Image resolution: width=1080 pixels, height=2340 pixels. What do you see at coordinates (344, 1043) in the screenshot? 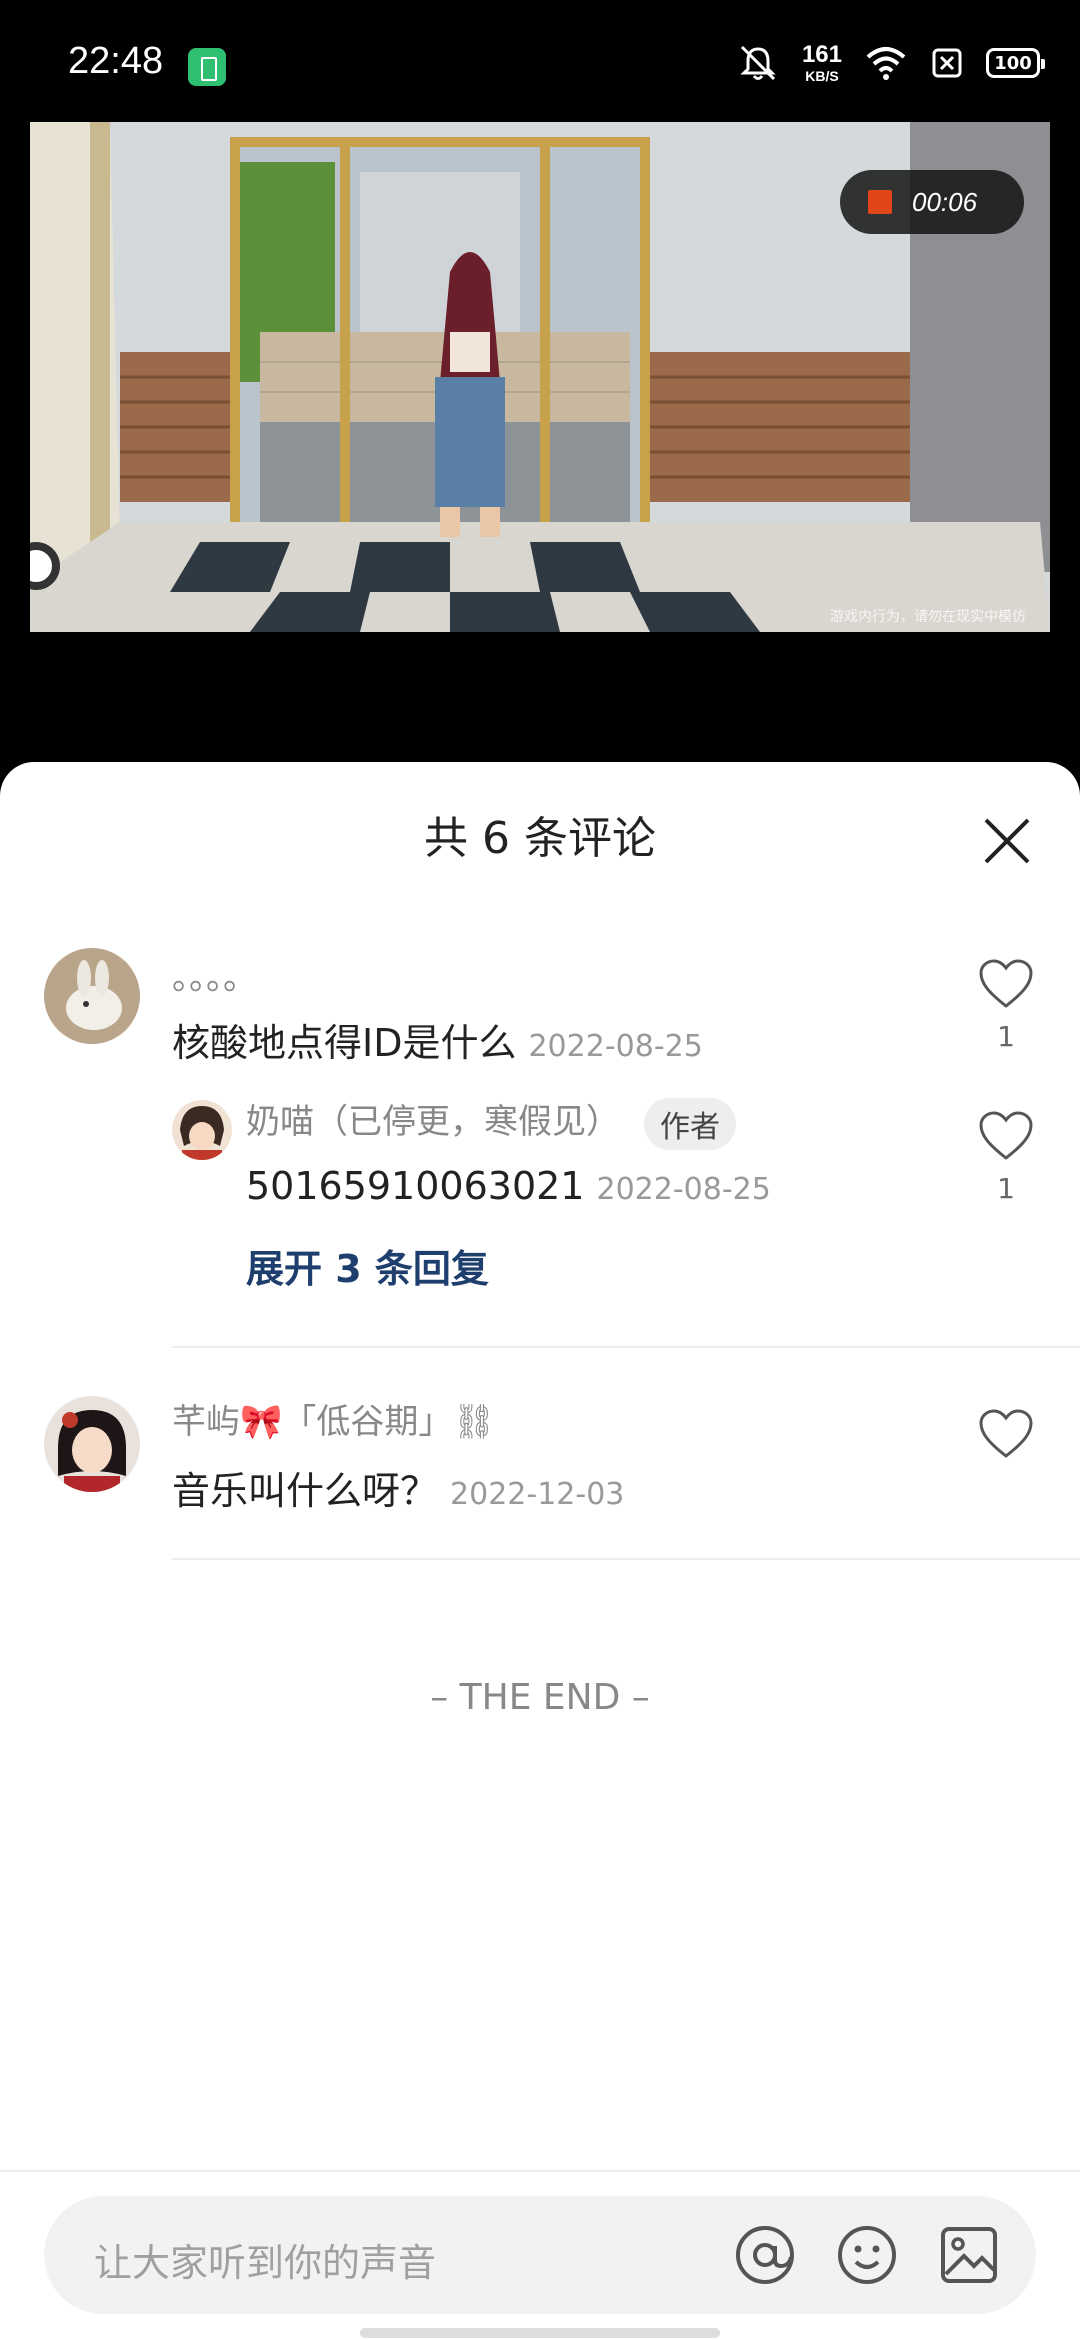
I see `comment-body: 核酸地点得ID是什么` at bounding box center [344, 1043].